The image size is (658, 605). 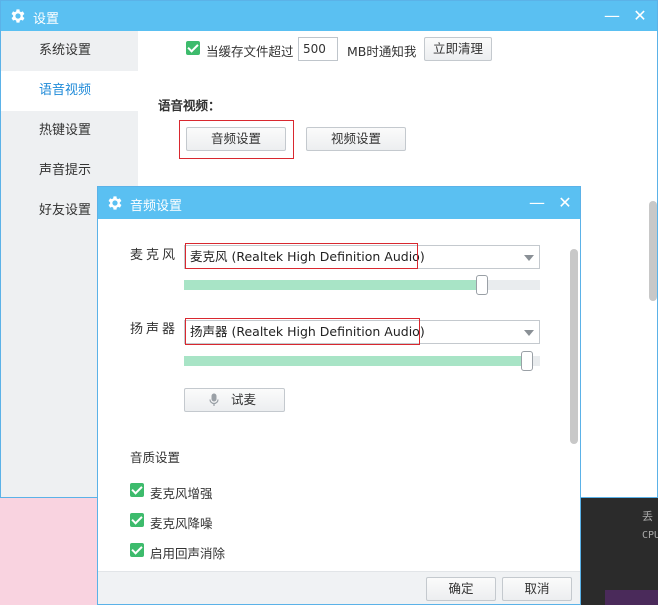 What do you see at coordinates (537, 589) in the screenshot?
I see `cancel-button: 取消` at bounding box center [537, 589].